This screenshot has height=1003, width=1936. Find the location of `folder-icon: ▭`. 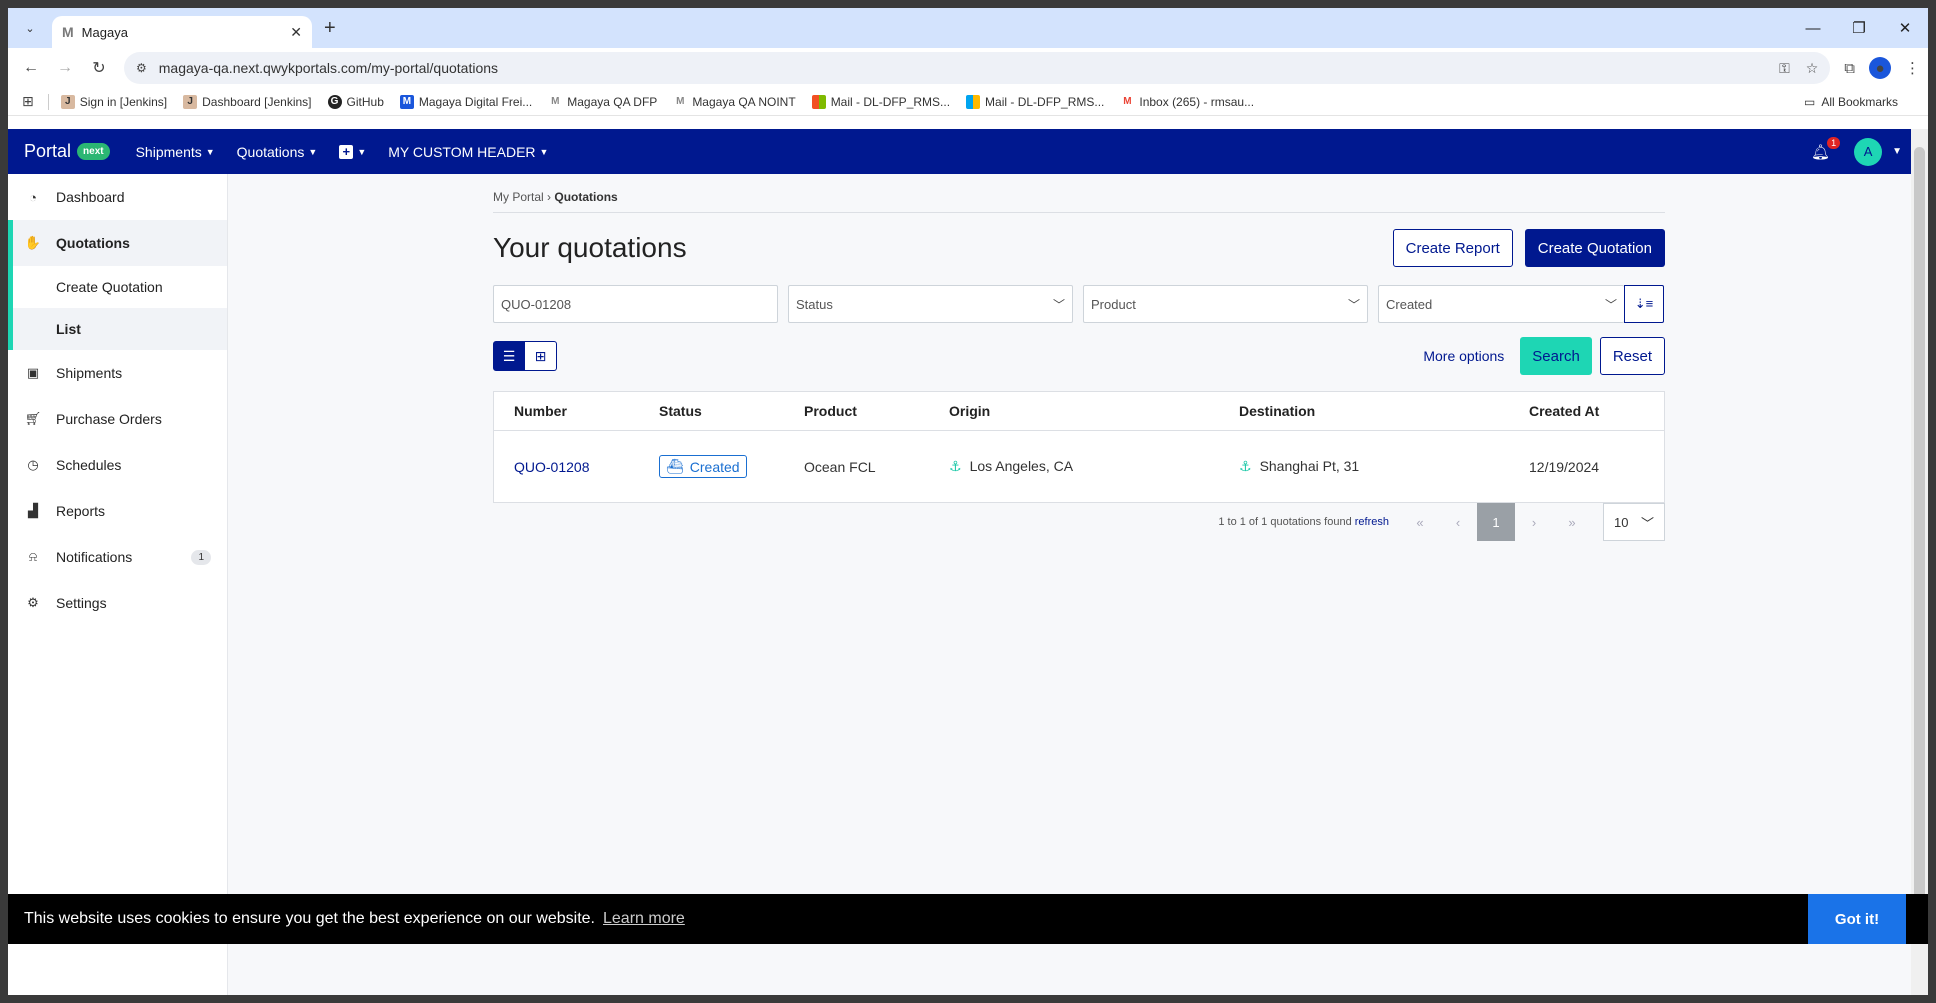

folder-icon: ▭ is located at coordinates (1809, 101).